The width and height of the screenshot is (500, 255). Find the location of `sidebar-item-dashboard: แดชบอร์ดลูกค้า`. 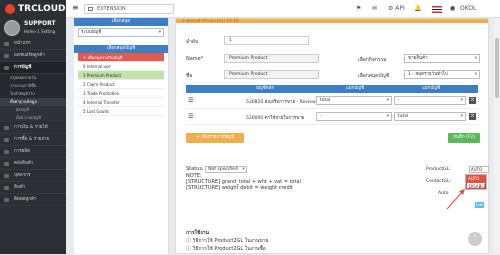

sidebar-item-dashboard: แดชบอร์ดลูกค้า is located at coordinates (33, 56).